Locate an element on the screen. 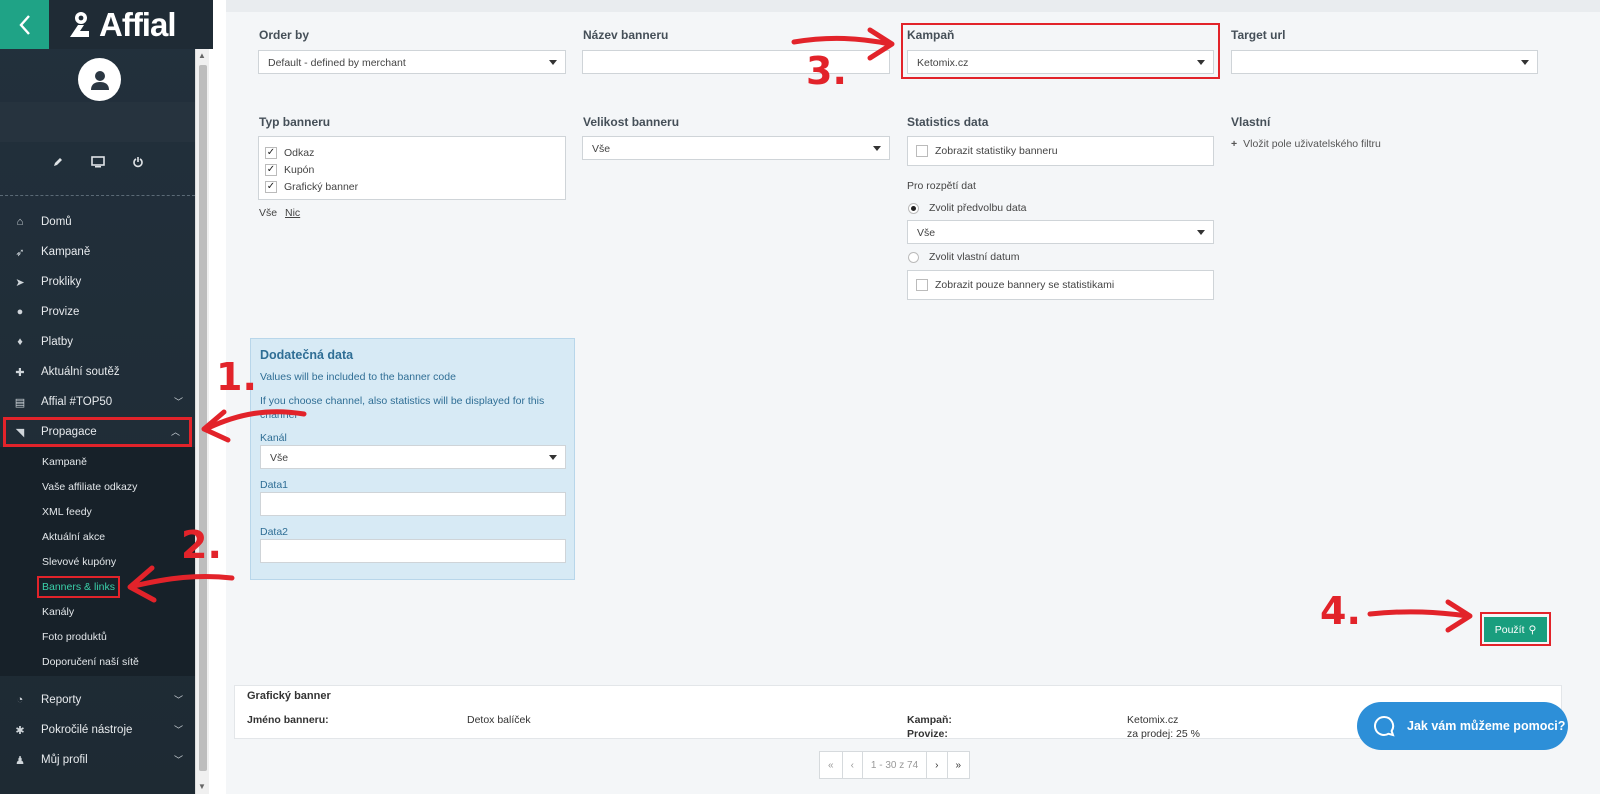  submenu-item-recommendations: Doporučení naší sítě is located at coordinates (97, 661).